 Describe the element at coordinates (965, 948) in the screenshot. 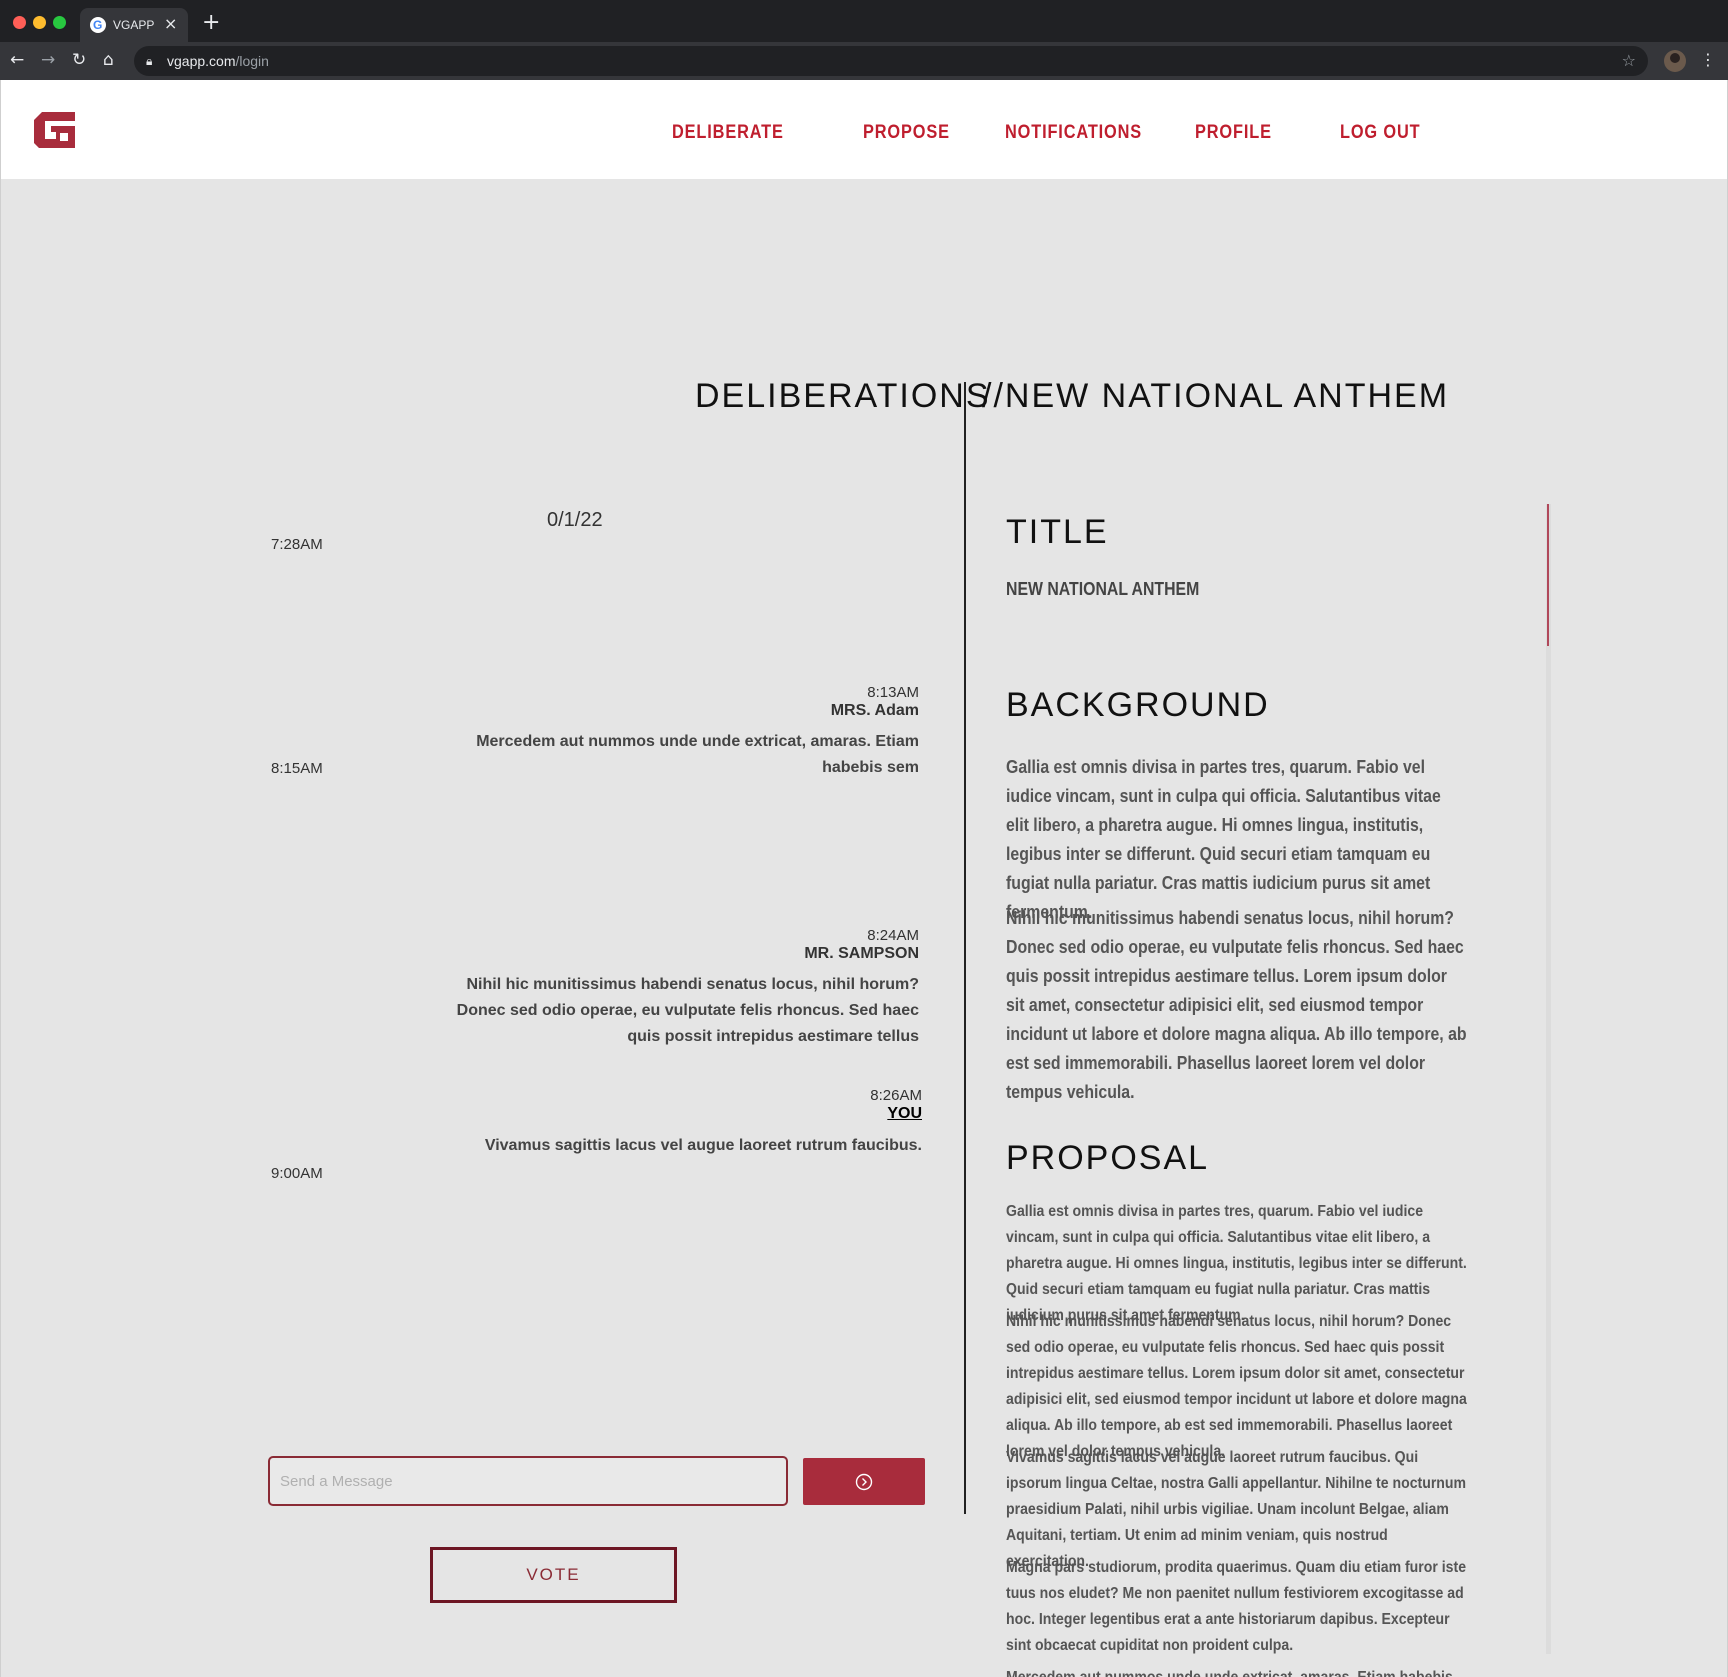

I see `column-divider` at that location.